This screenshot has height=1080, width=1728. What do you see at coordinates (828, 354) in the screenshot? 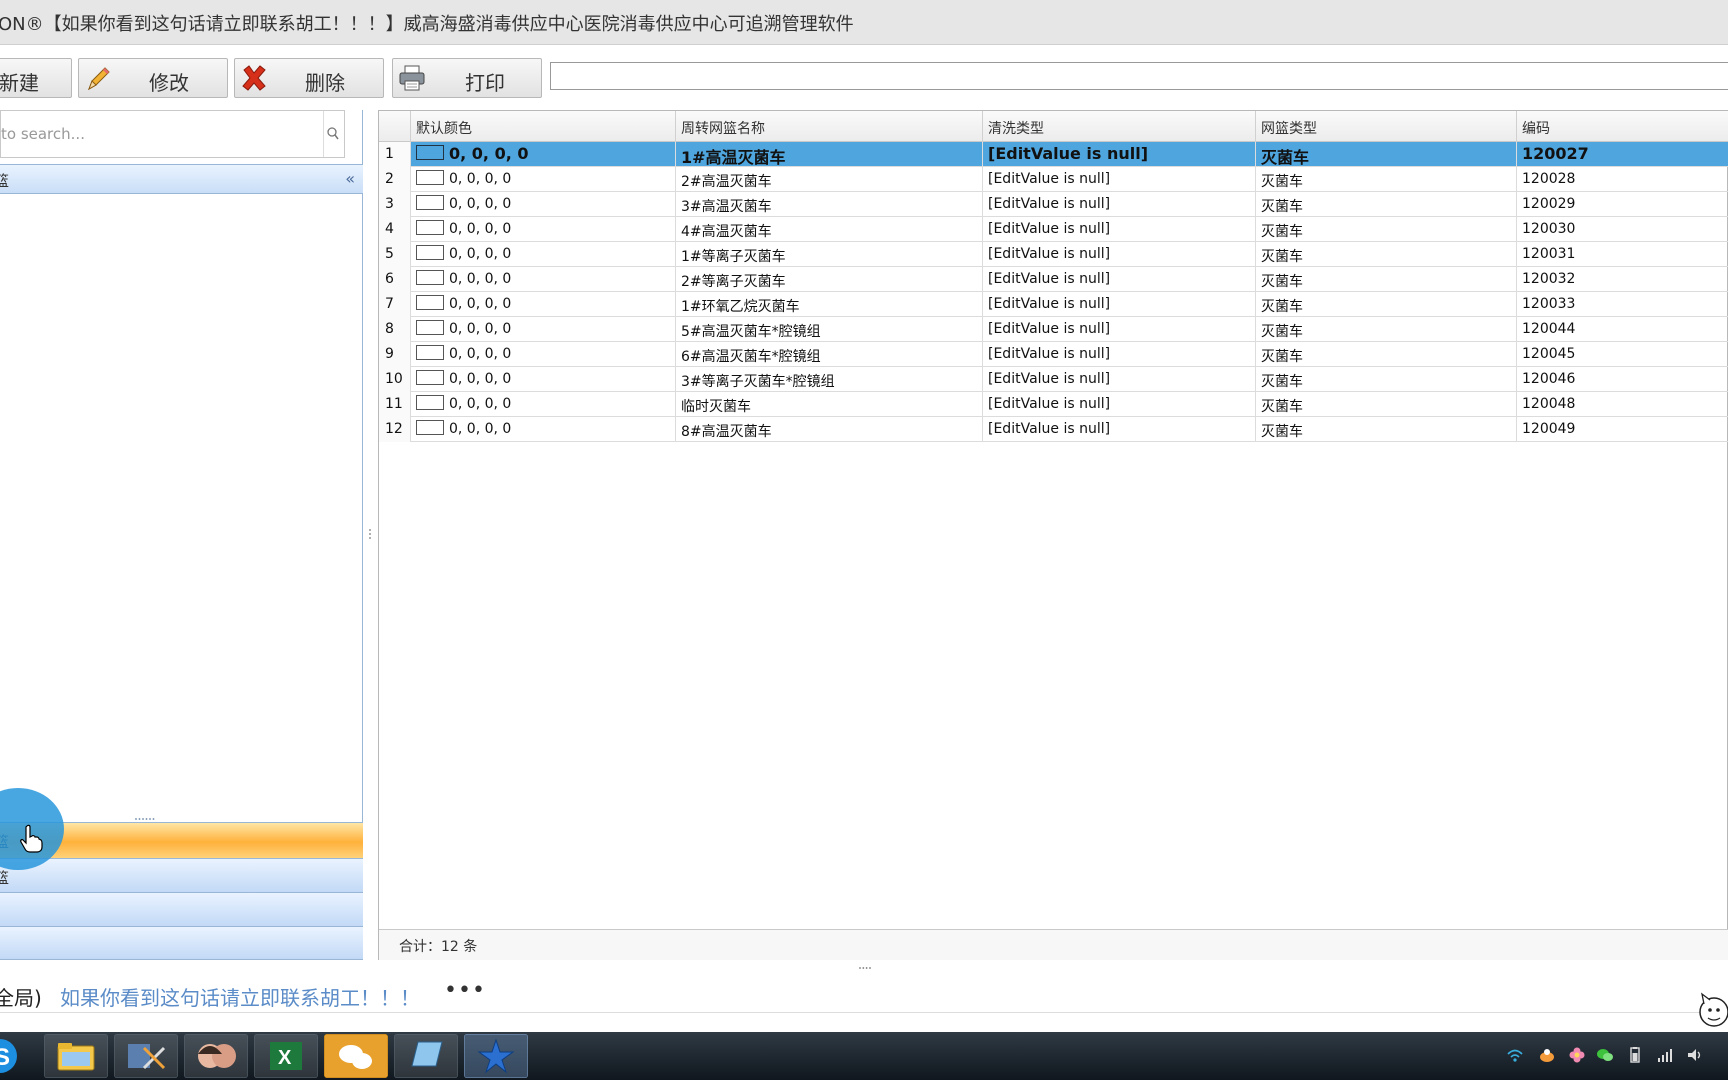
I see `cell-basket-name: 6#高温灭菌车*腔镜组` at bounding box center [828, 354].